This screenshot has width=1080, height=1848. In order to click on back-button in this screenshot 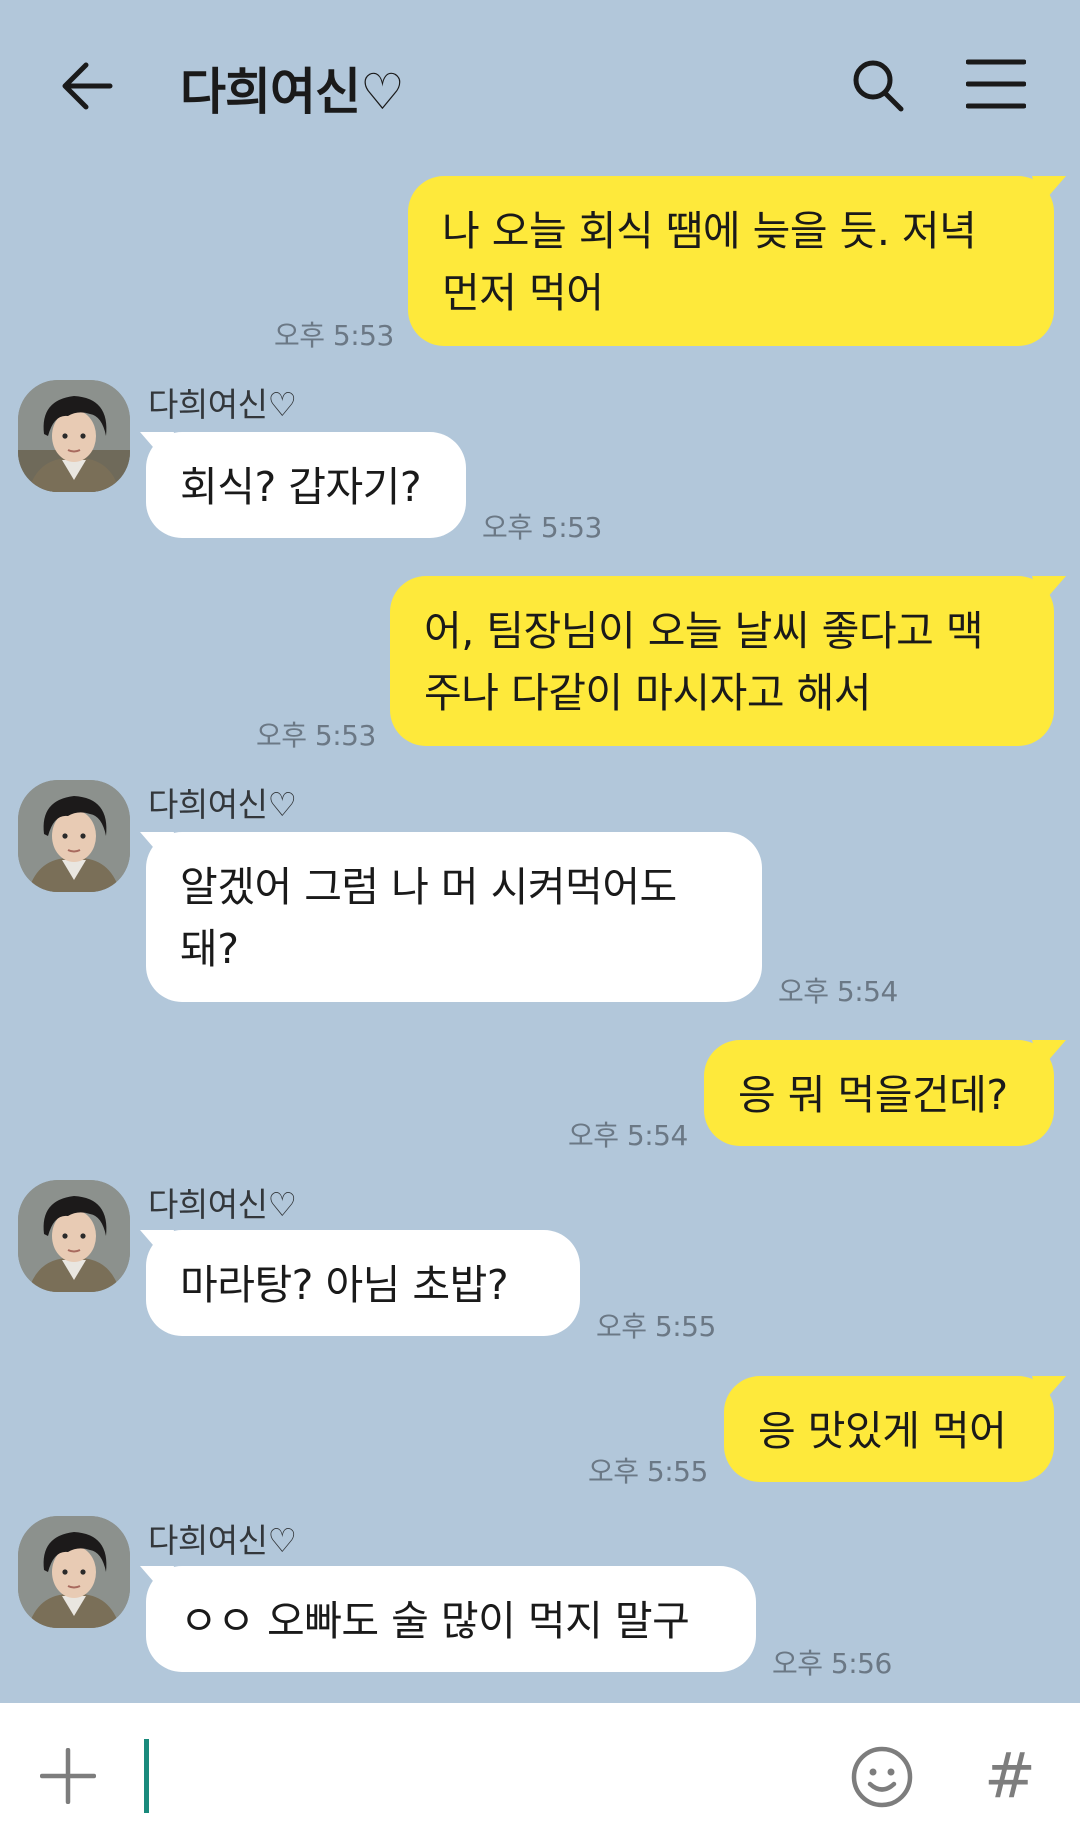, I will do `click(88, 86)`.